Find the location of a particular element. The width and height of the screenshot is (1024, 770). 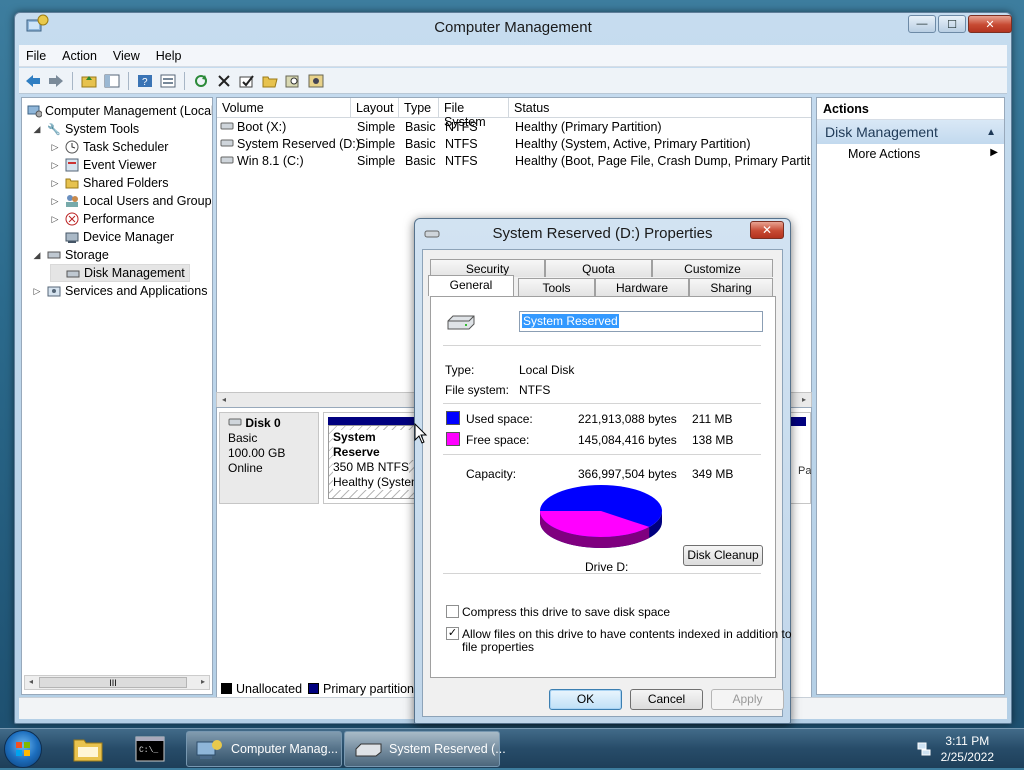

collapse-up-icon: ▲ is located at coordinates (991, 132).